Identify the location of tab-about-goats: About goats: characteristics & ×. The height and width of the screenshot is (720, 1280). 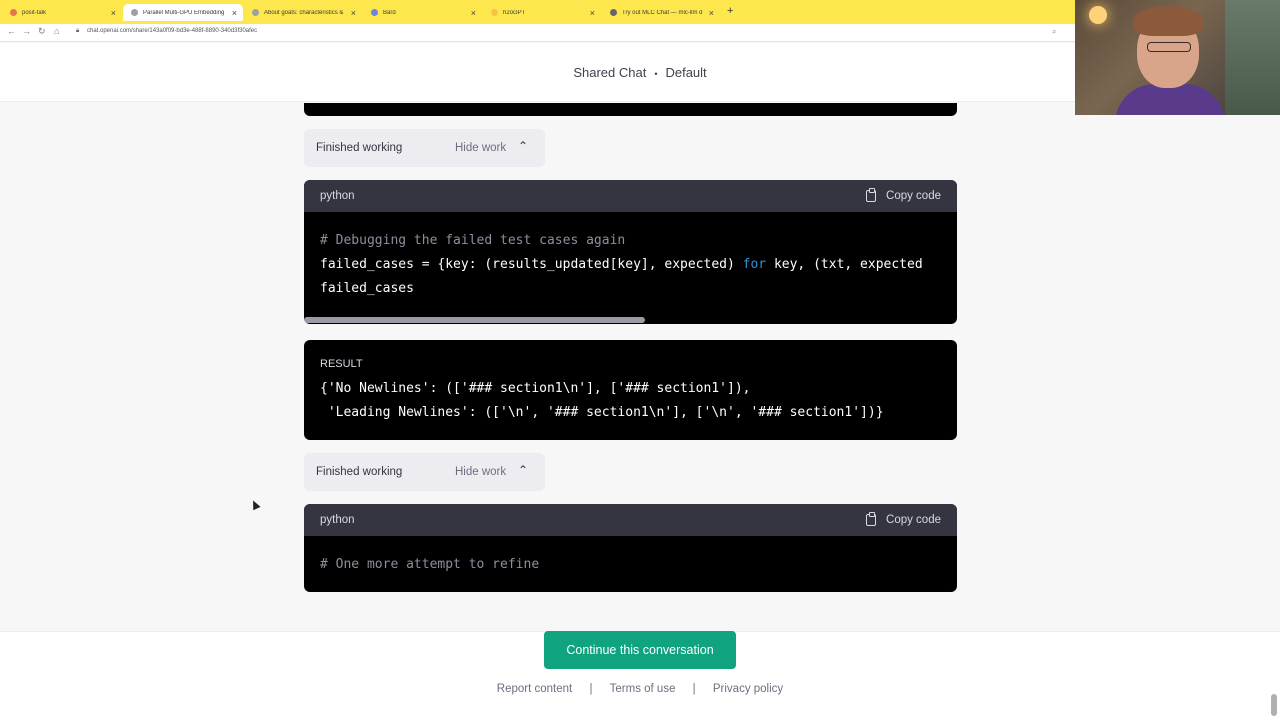
(303, 12).